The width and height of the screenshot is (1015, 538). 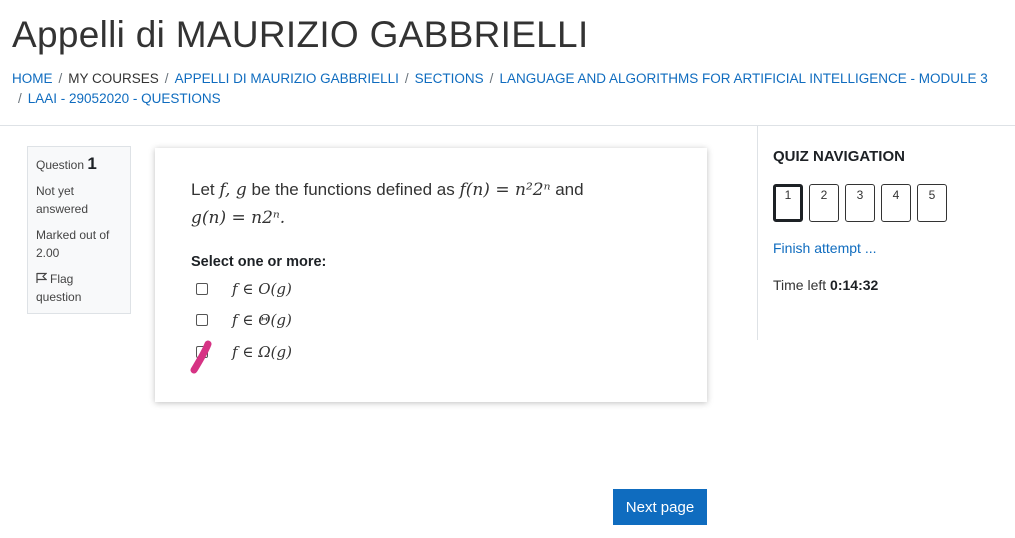 I want to click on breadcrumb-quiz: LAAI - 29052020 - QUESTIONS, so click(x=124, y=98).